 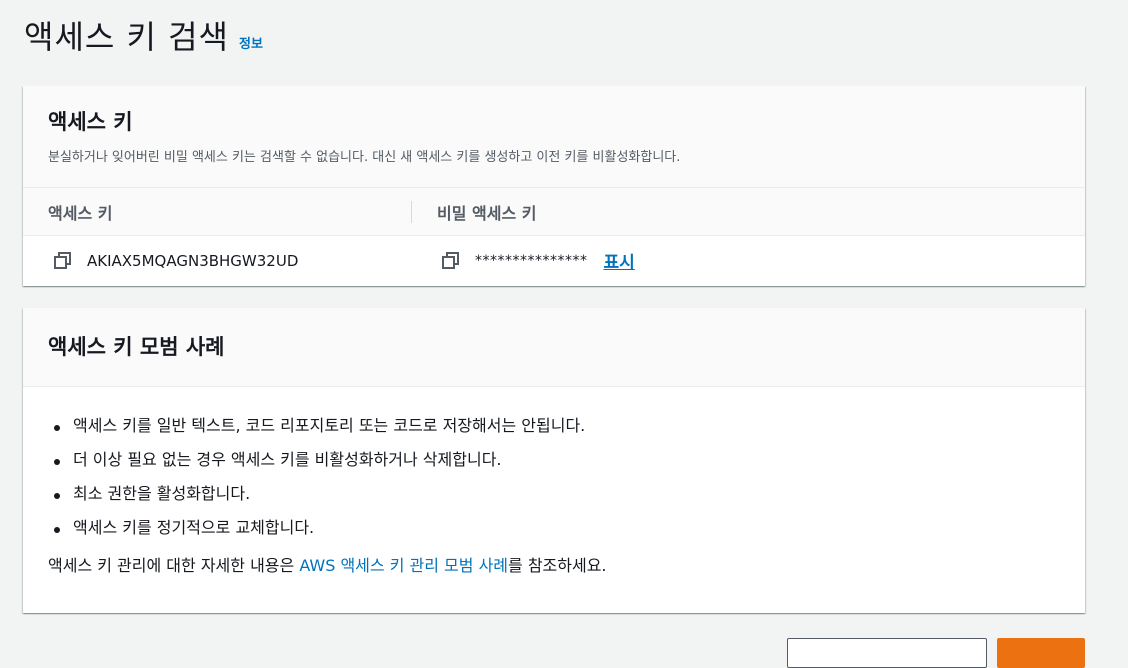 What do you see at coordinates (554, 347) in the screenshot?
I see `best-practices-card-header: 액세스 키 모범 사례` at bounding box center [554, 347].